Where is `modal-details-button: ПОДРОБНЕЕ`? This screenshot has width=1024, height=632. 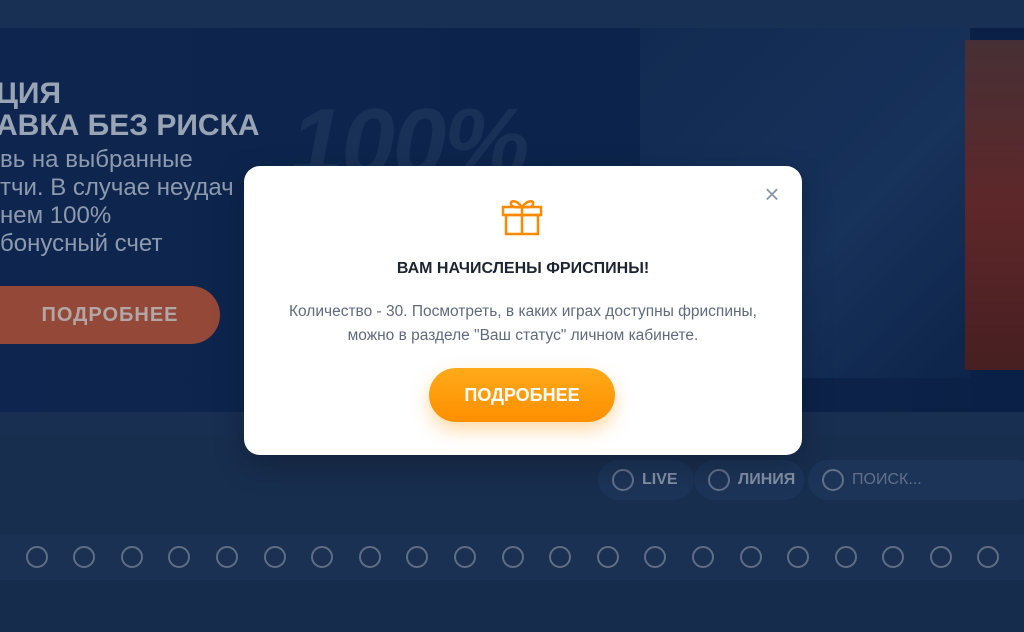
modal-details-button: ПОДРОБНЕЕ is located at coordinates (522, 395).